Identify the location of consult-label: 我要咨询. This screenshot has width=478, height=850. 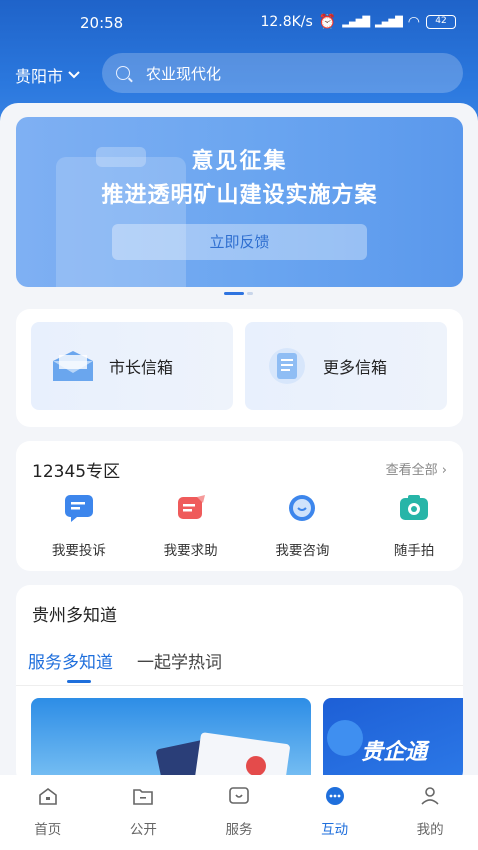
(302, 551).